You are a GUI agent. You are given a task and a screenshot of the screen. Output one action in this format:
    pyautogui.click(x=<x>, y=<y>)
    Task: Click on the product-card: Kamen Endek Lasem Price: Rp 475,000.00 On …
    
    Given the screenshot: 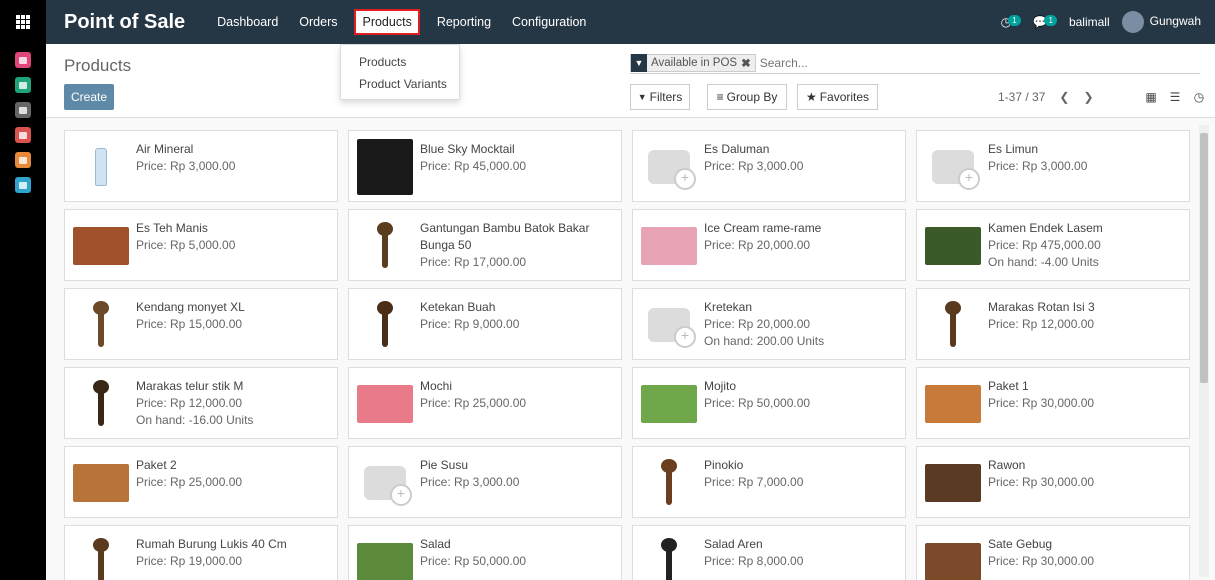 What is the action you would take?
    pyautogui.click(x=1053, y=245)
    